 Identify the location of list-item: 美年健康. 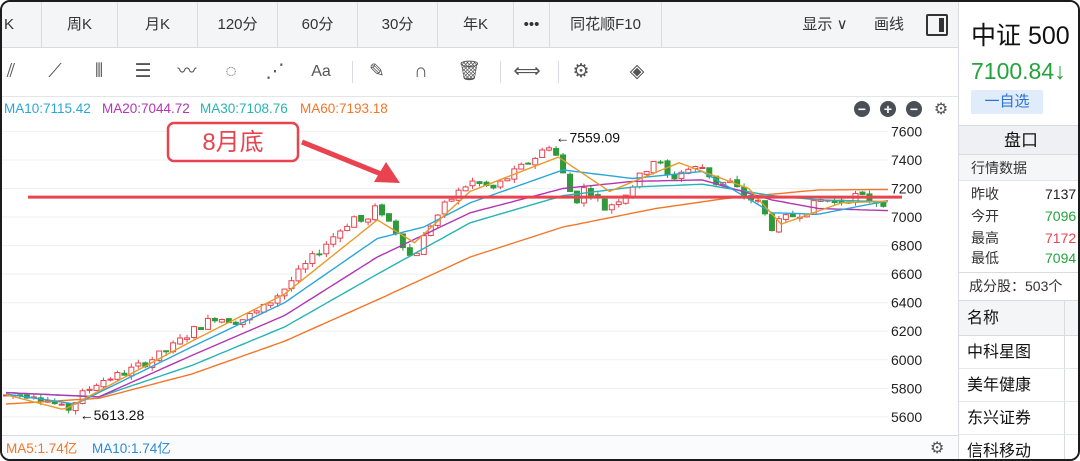
(1018, 385).